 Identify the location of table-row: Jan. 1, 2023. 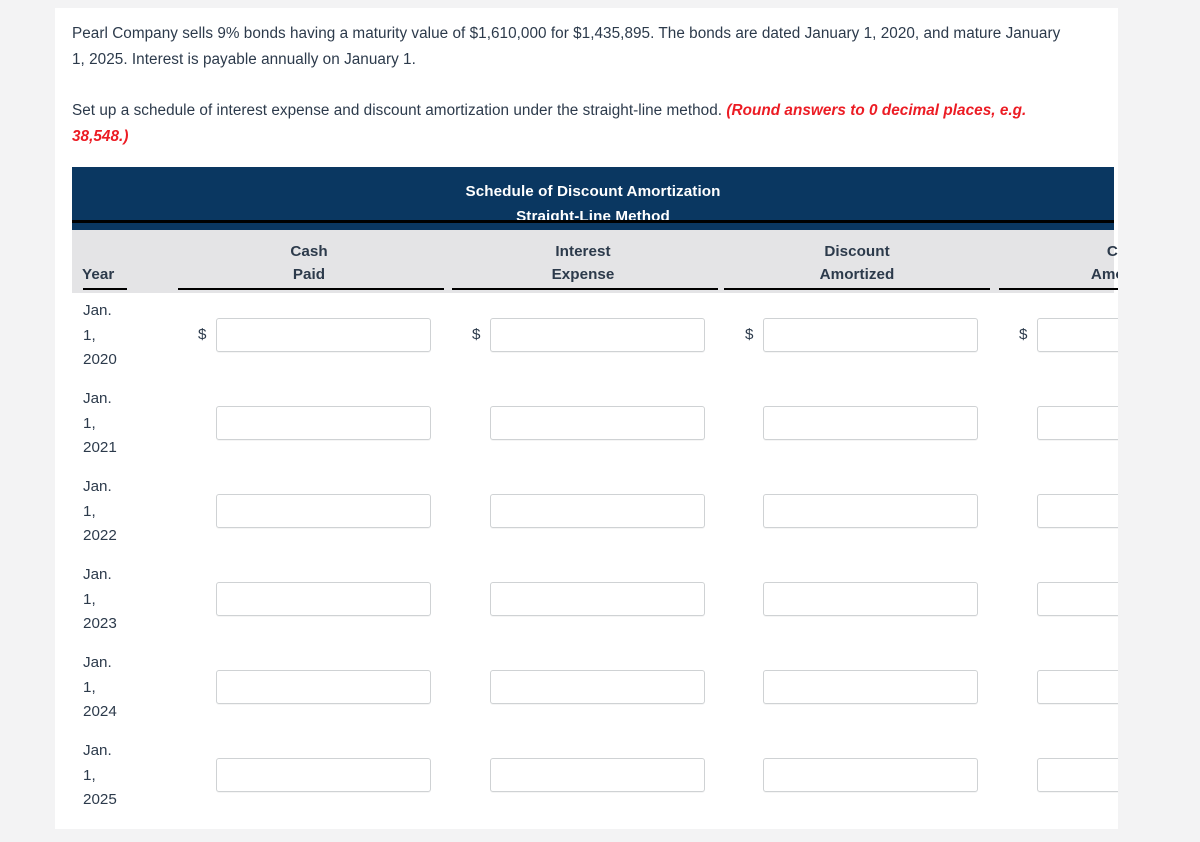
(595, 601).